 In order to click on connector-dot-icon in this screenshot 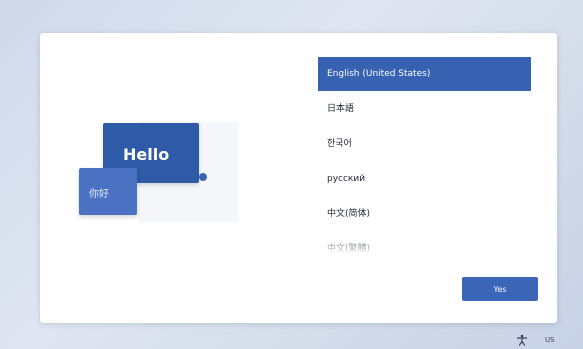, I will do `click(203, 177)`.